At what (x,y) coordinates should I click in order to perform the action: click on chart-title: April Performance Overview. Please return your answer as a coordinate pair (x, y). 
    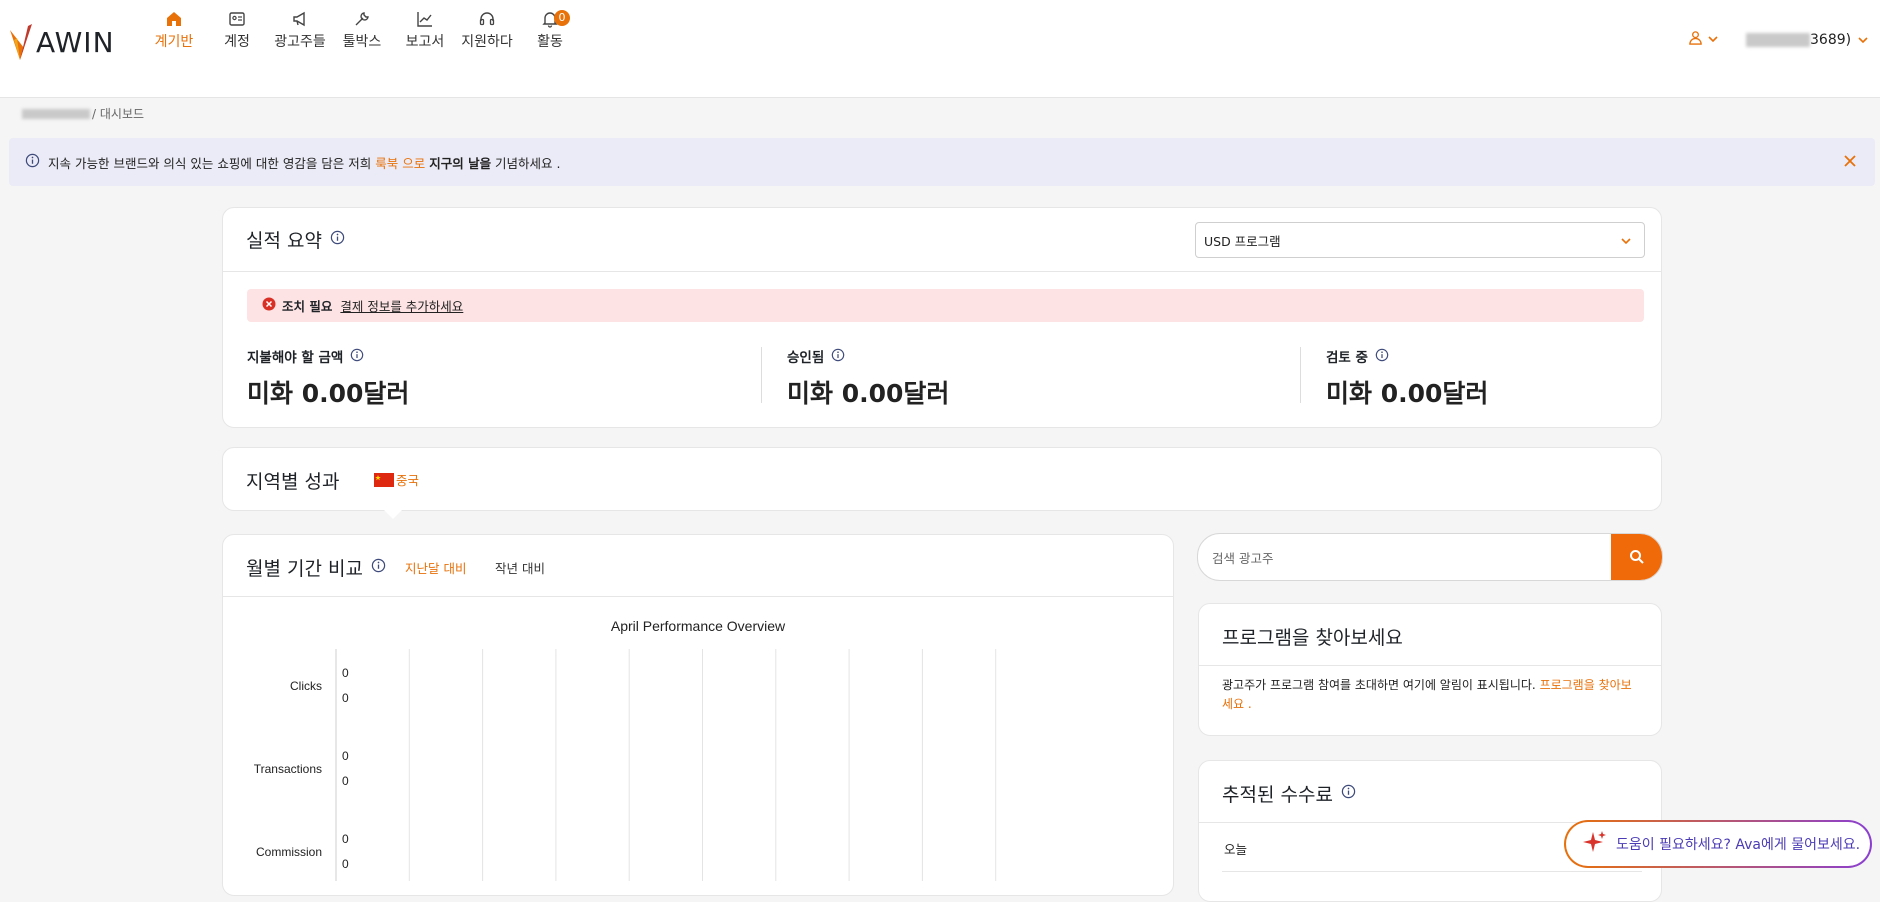
    Looking at the image, I should click on (698, 626).